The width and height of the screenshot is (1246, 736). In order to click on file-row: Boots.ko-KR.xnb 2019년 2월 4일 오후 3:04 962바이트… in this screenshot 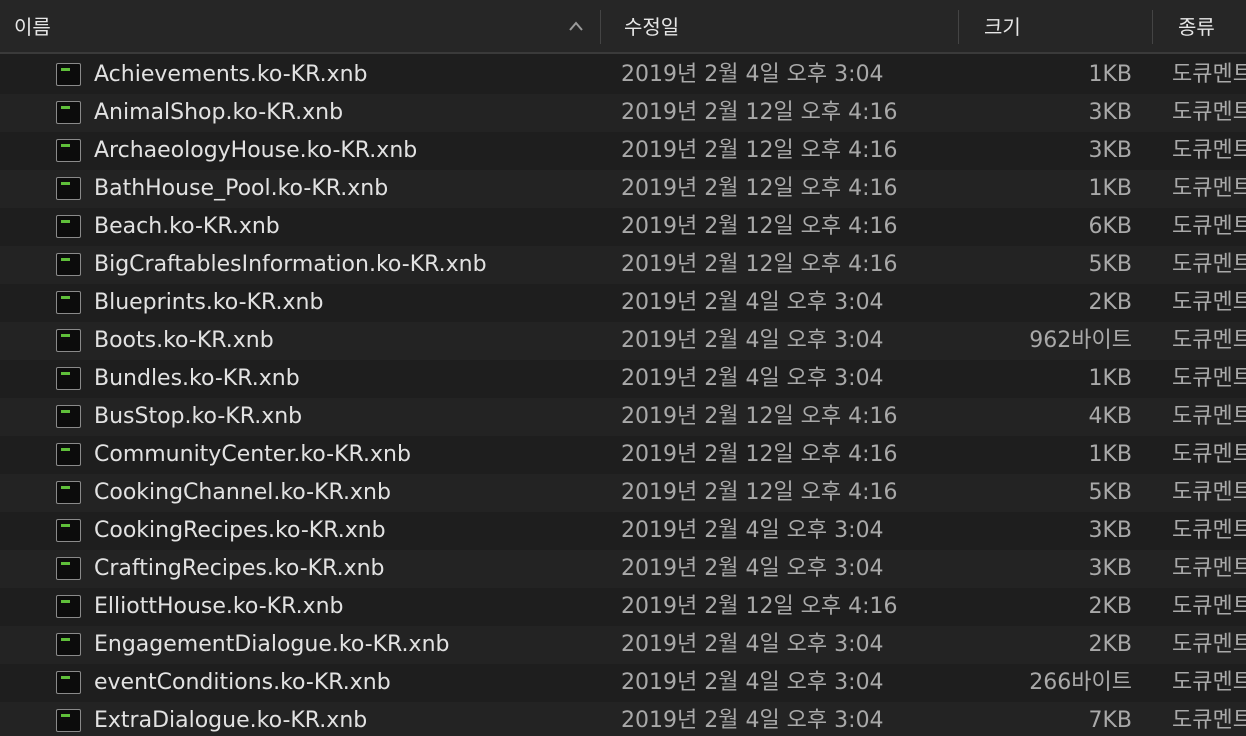, I will do `click(623, 341)`.